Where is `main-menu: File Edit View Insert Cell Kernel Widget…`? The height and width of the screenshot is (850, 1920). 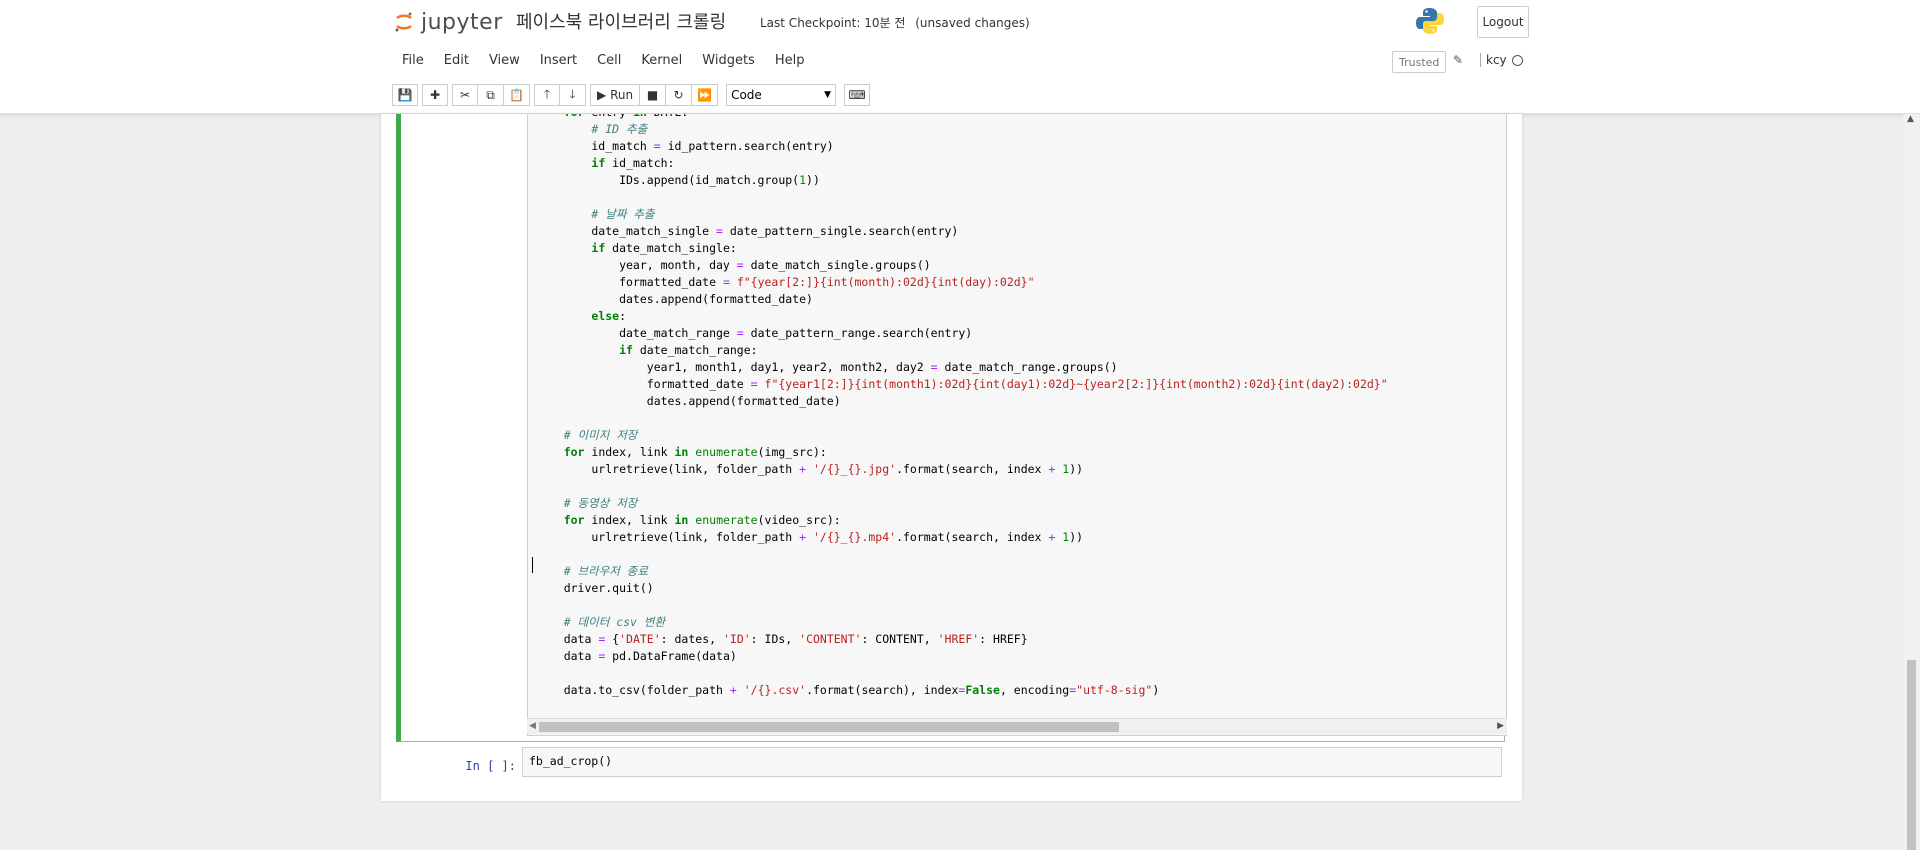
main-menu: File Edit View Insert Cell Kernel Widget… is located at coordinates (603, 60).